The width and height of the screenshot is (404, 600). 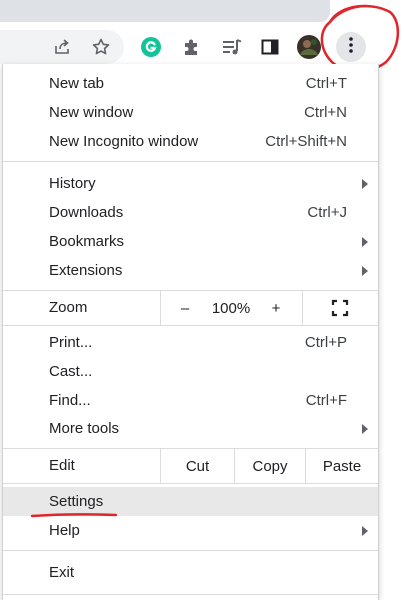 I want to click on tab-bar, so click(x=165, y=11).